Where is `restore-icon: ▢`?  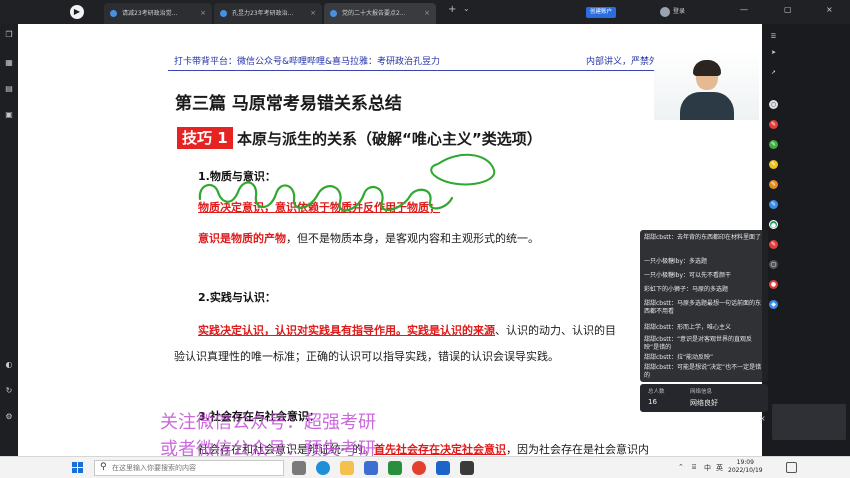 restore-icon: ▢ is located at coordinates (788, 9).